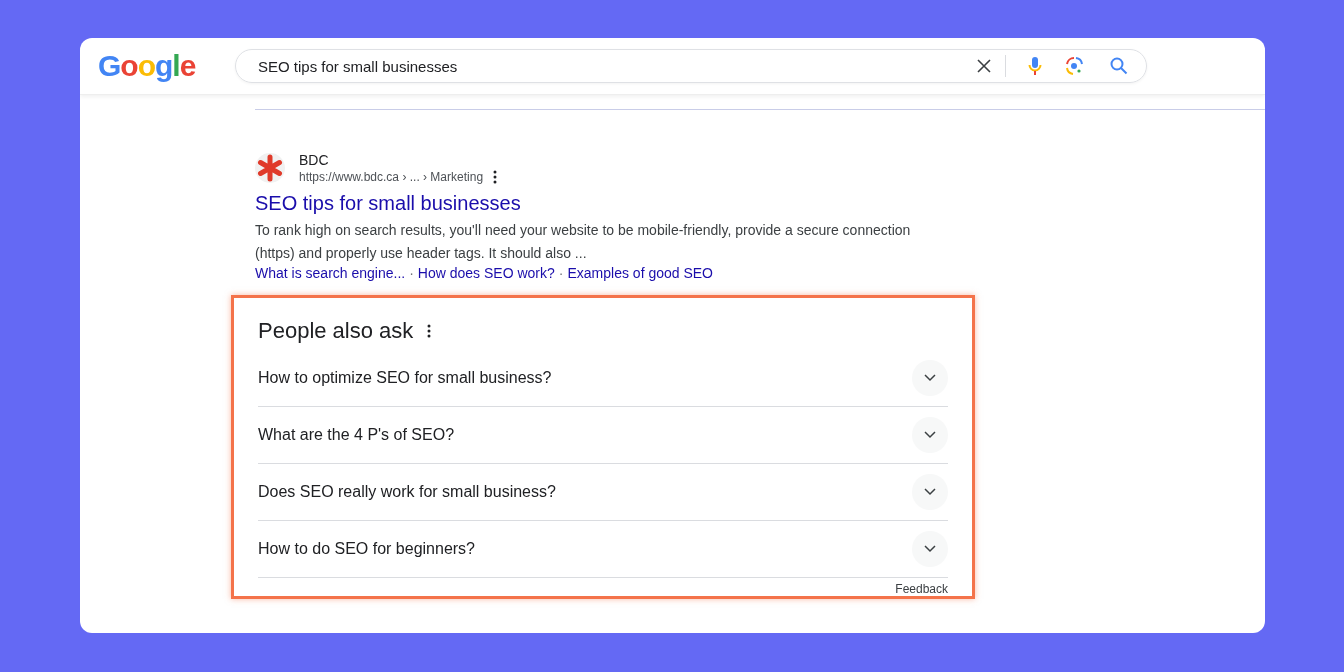 This screenshot has width=1344, height=672. Describe the element at coordinates (984, 66) in the screenshot. I see `clear-icon` at that location.